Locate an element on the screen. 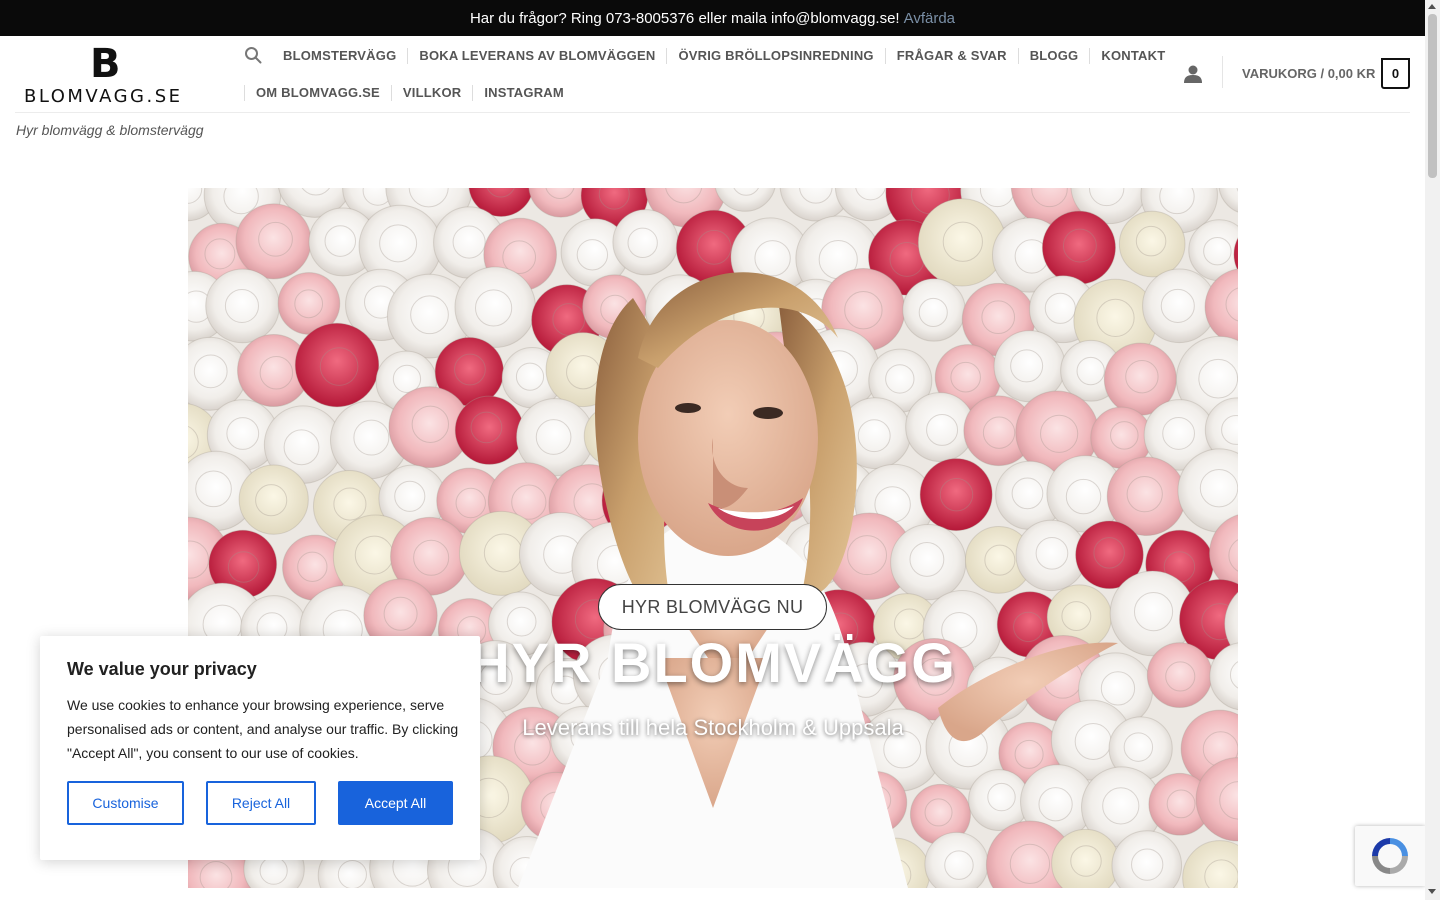  hero-cta-button: HYR BLOMVÄGG NU is located at coordinates (712, 607).